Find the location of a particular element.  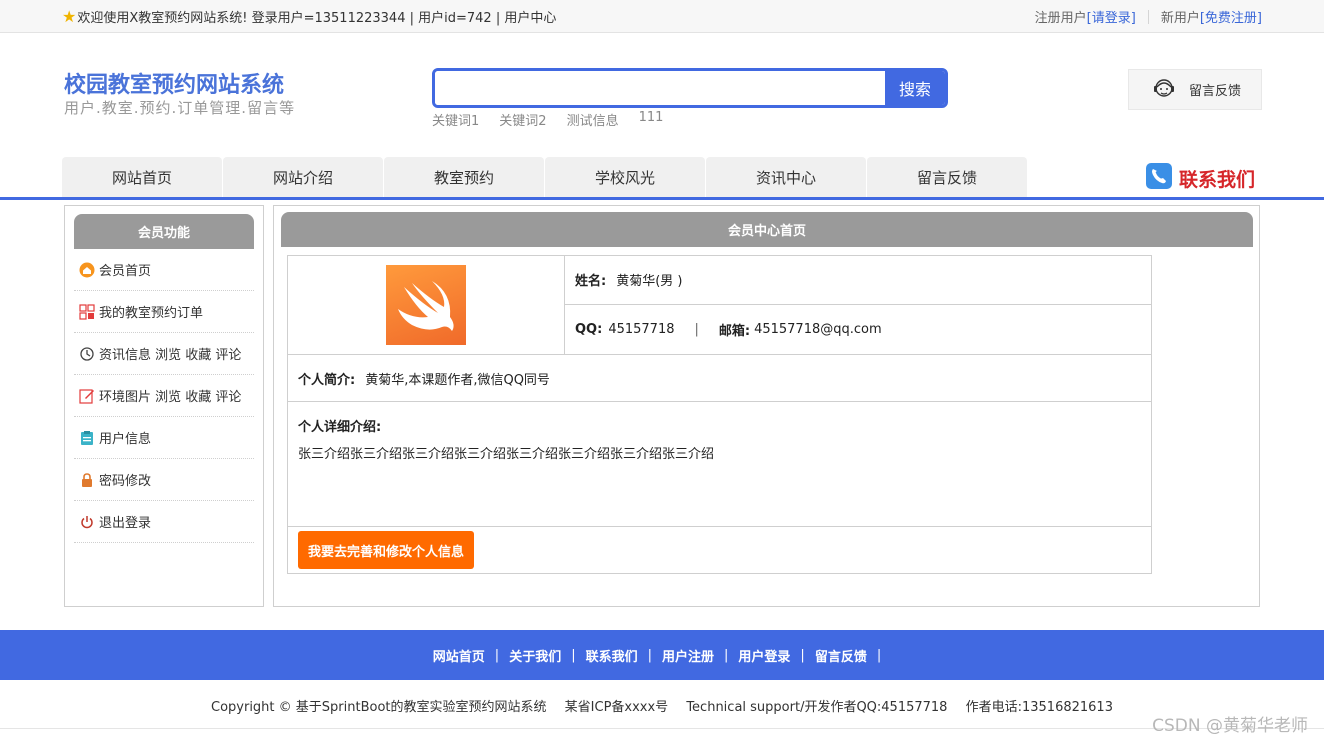

login-link: [请登录] is located at coordinates (1111, 16).